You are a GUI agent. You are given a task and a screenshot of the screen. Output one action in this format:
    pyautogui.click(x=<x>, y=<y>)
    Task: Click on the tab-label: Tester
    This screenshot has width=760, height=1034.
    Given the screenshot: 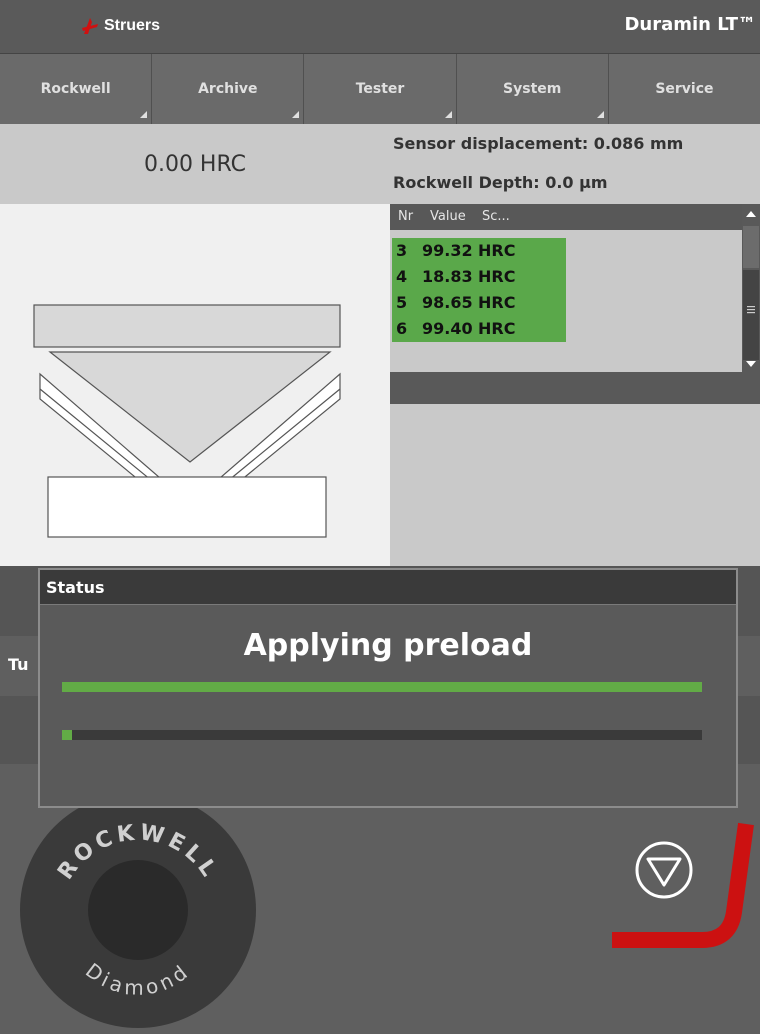 What is the action you would take?
    pyautogui.click(x=380, y=89)
    